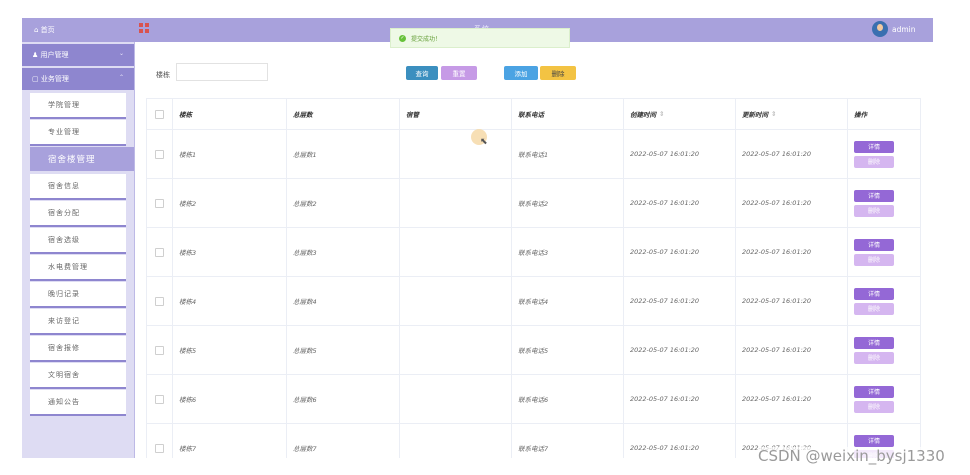 The width and height of the screenshot is (970, 475). Describe the element at coordinates (78, 240) in the screenshot. I see `sidebar-item: 宿舍选级` at that location.